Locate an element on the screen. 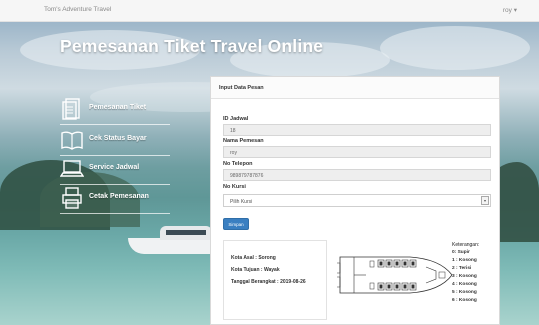 The image size is (539, 325). legend-item: 5 : Kosong is located at coordinates (464, 292).